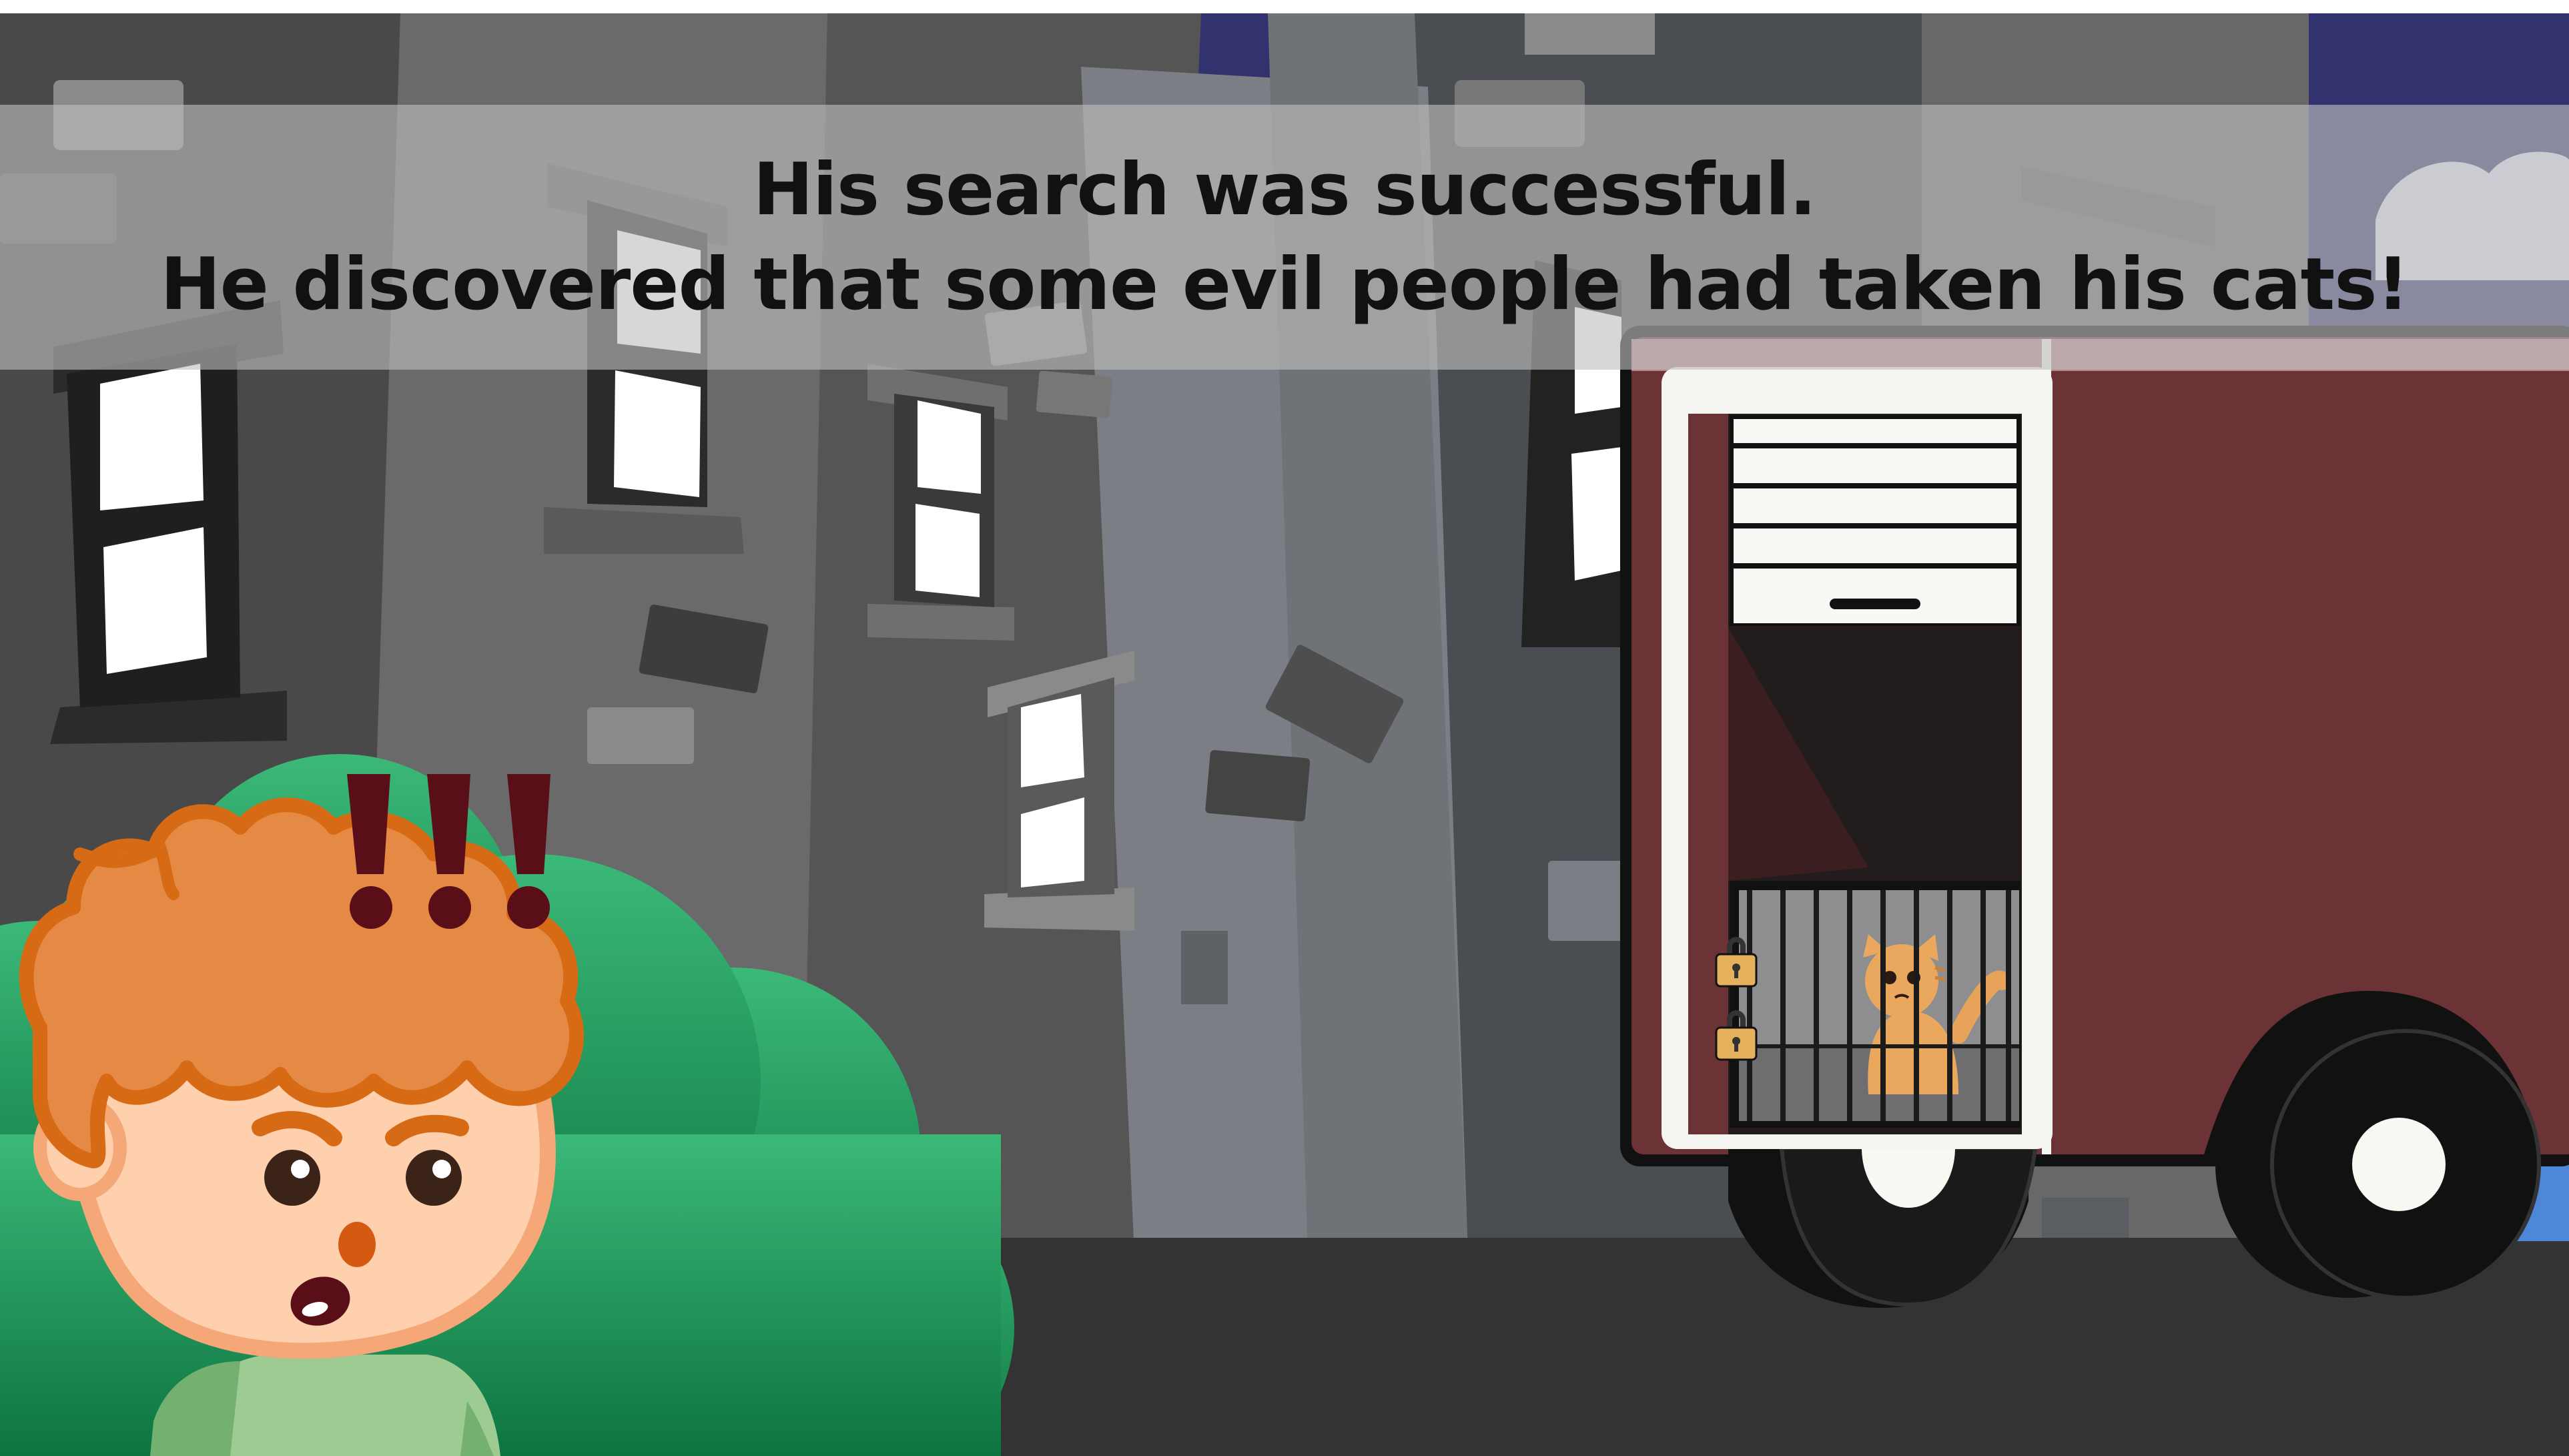 The height and width of the screenshot is (1456, 2569). Describe the element at coordinates (1285, 189) in the screenshot. I see `dialogue-line-1: His search was successful.` at that location.